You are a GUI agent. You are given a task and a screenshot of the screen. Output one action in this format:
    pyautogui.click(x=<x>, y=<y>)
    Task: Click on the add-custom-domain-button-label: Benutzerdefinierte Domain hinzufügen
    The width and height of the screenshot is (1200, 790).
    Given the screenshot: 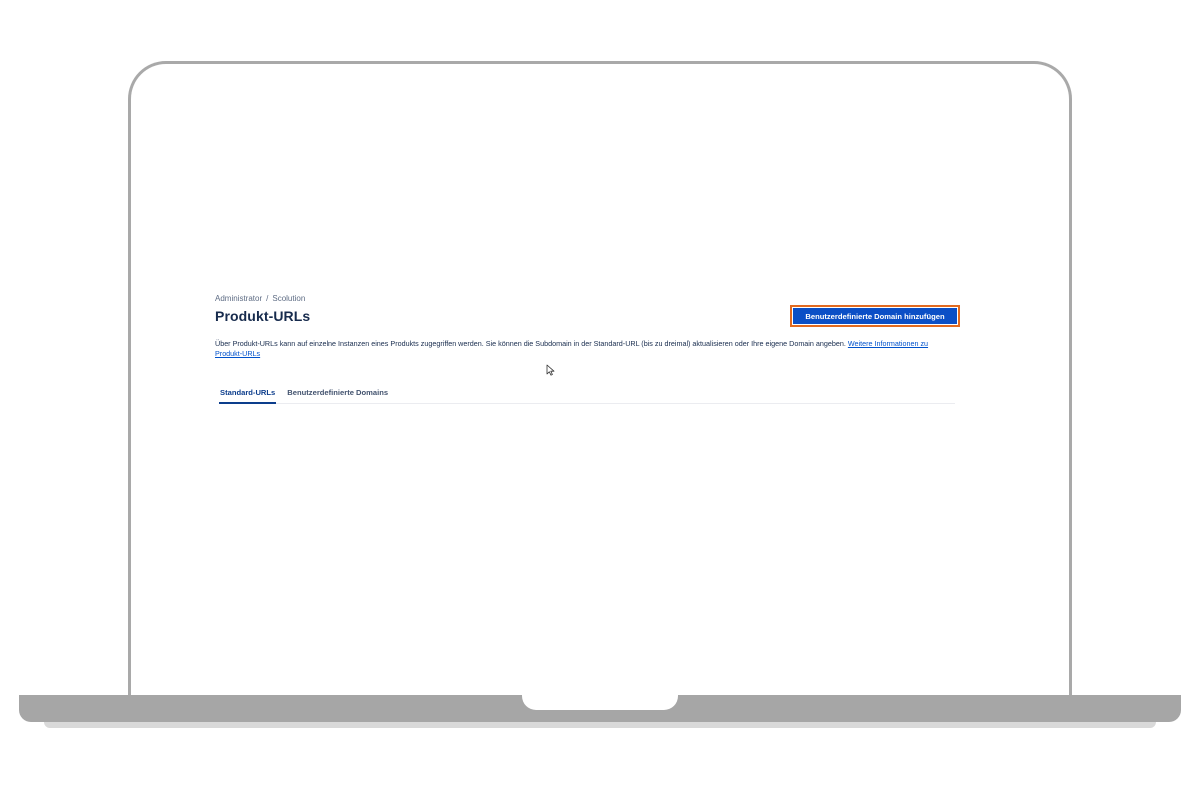 What is the action you would take?
    pyautogui.click(x=875, y=316)
    